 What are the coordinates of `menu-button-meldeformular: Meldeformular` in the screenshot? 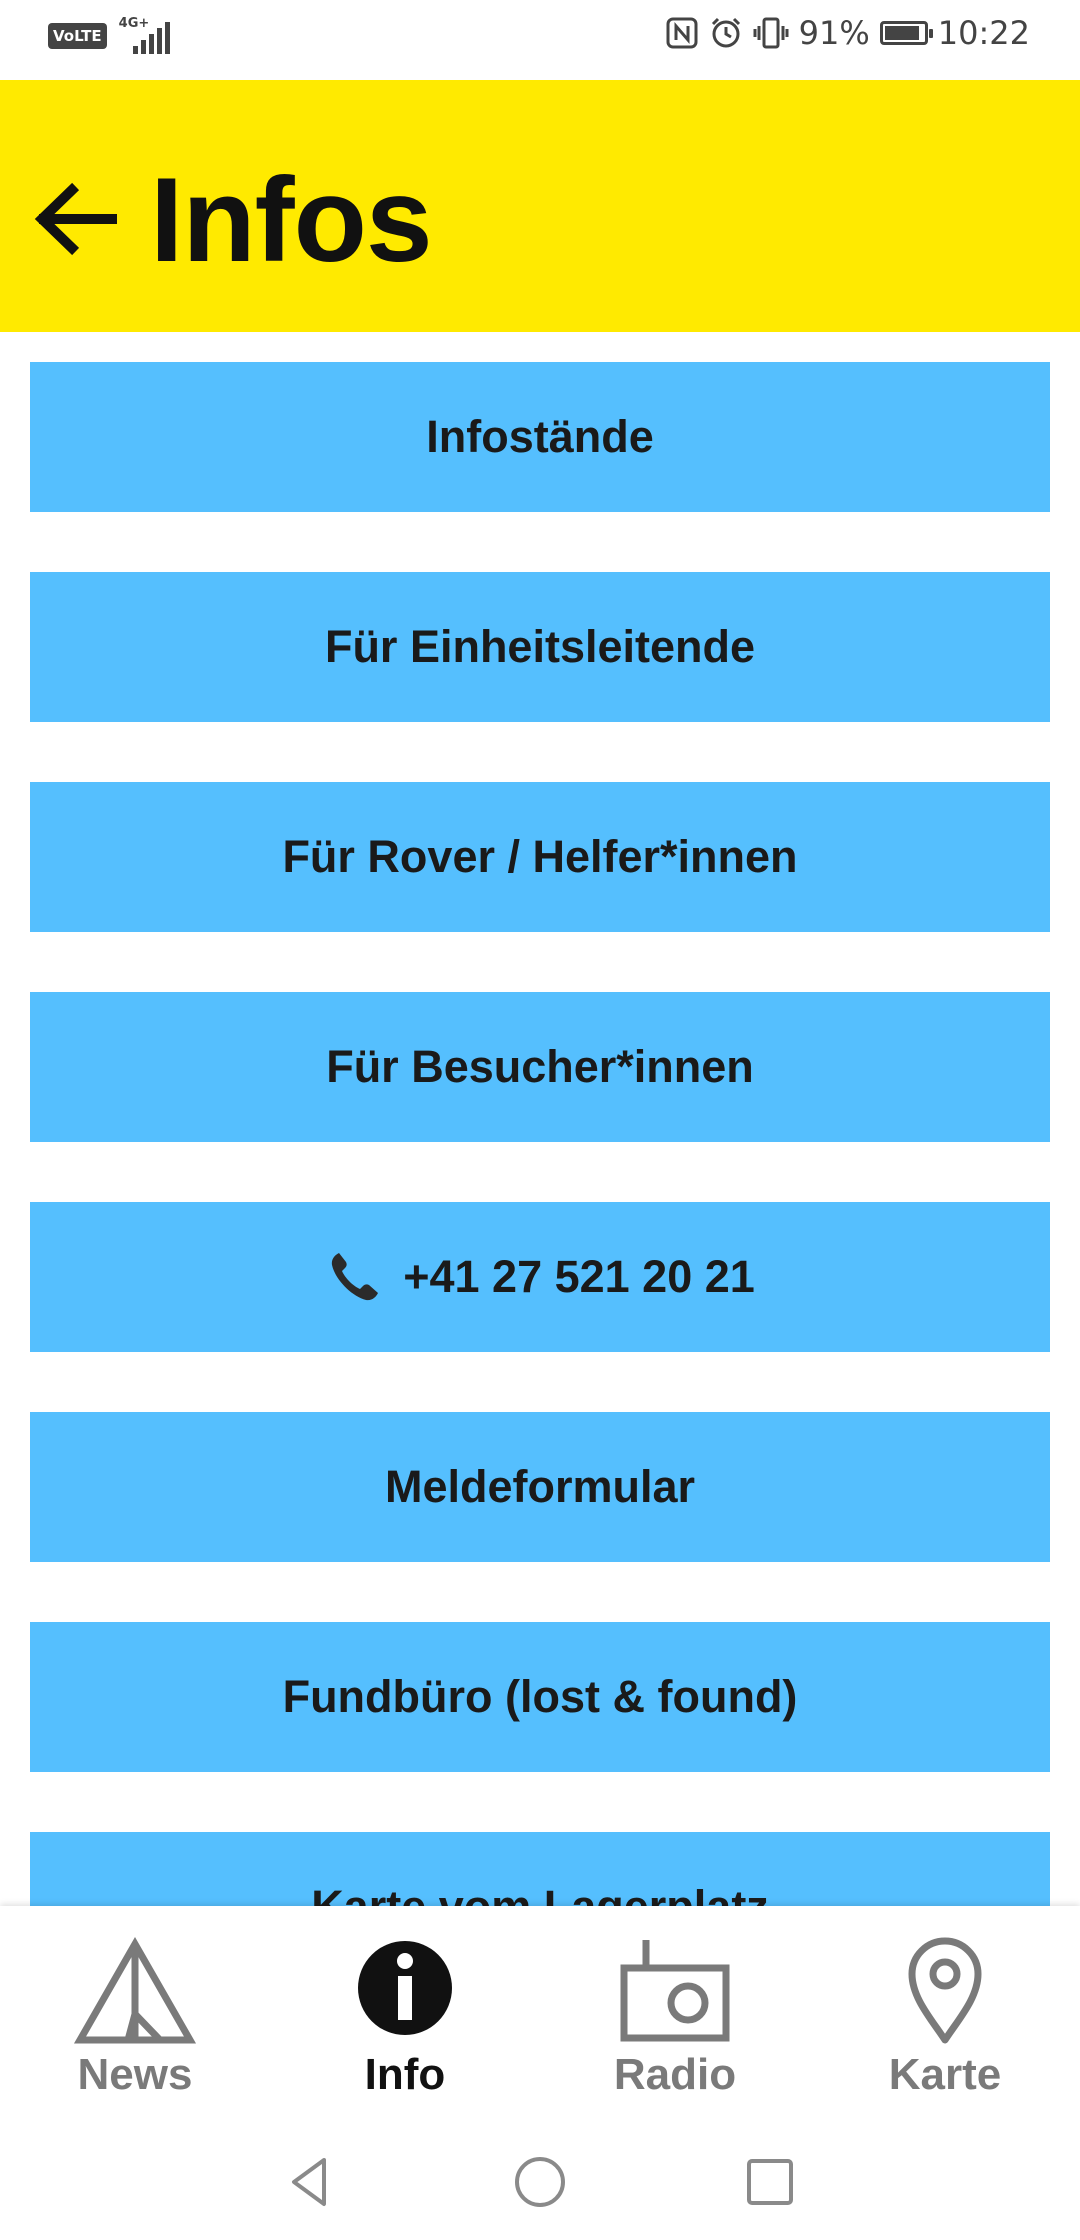 It's located at (540, 1487).